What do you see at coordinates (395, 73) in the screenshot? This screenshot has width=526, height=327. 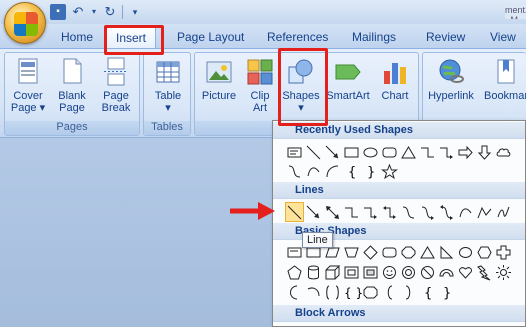 I see `chart-icon` at bounding box center [395, 73].